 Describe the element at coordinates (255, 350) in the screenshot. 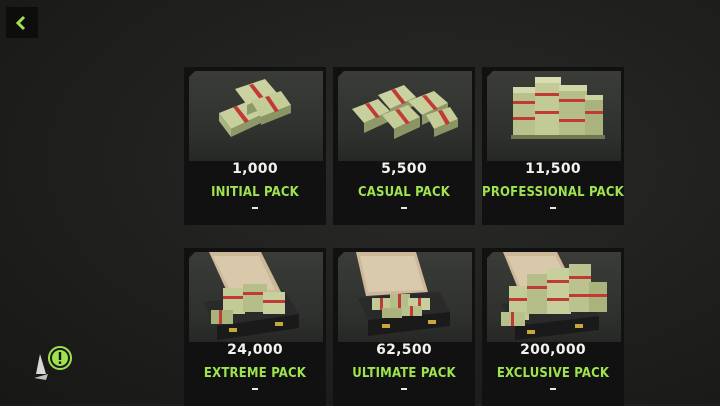

I see `pack-amount: 24,000` at that location.